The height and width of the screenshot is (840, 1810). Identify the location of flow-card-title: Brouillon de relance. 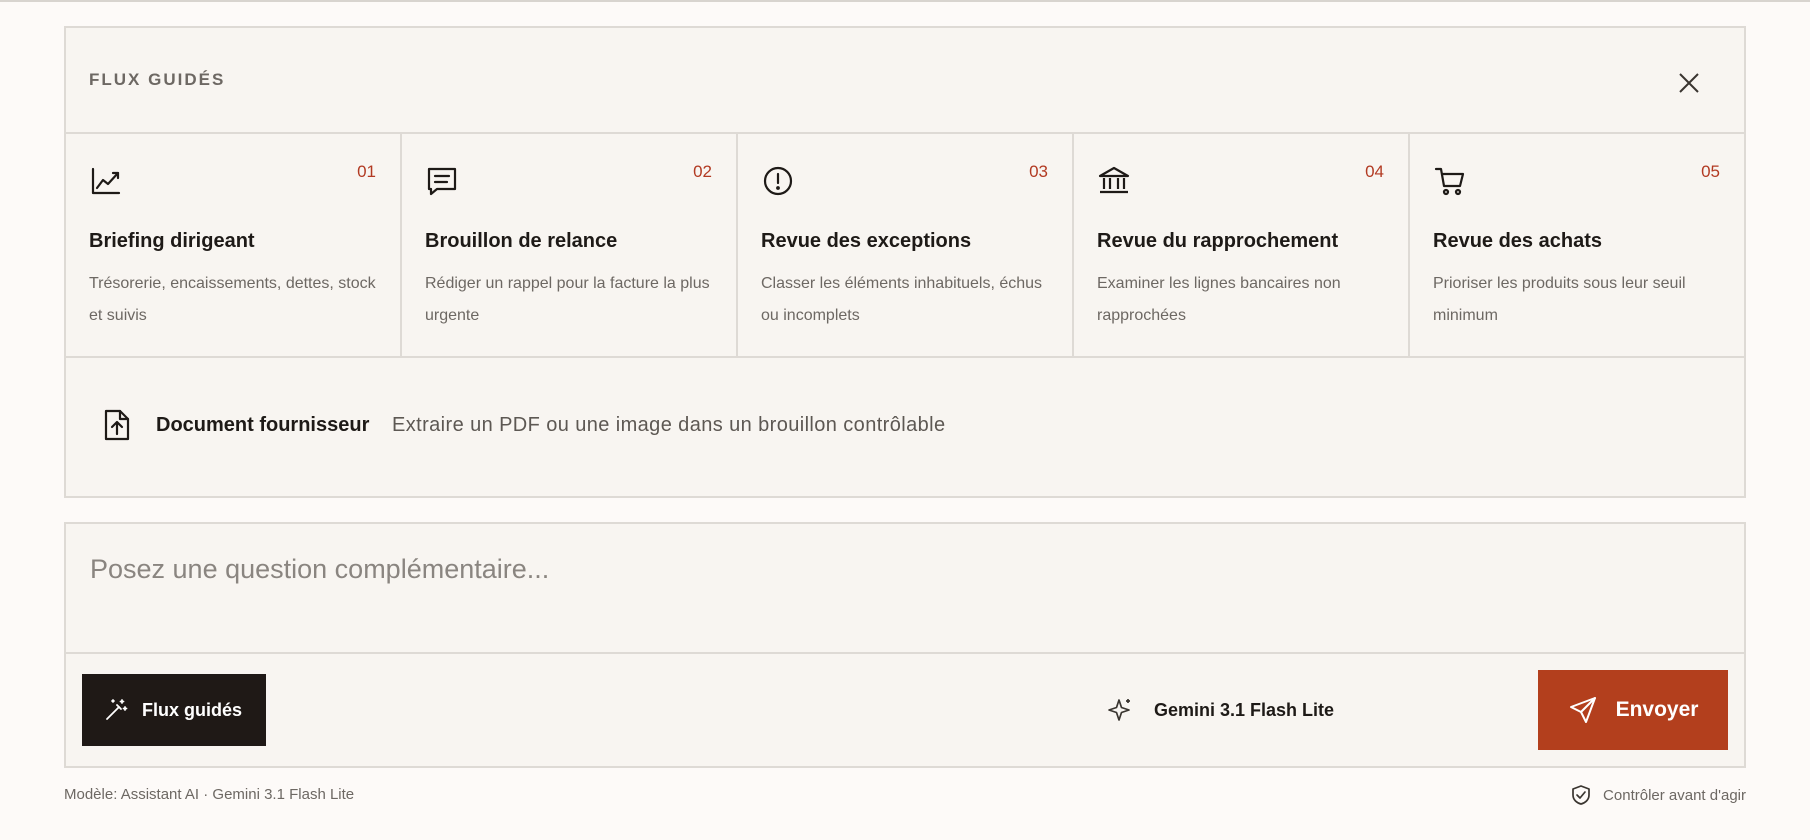
(521, 241).